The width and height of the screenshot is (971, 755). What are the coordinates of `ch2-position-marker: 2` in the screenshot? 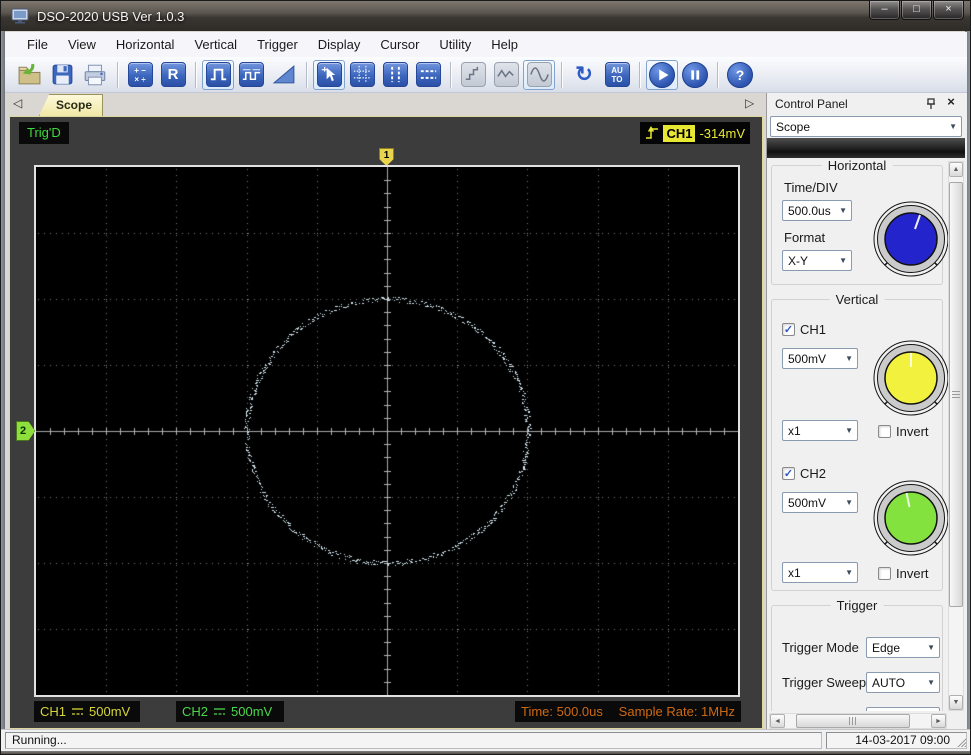 It's located at (25, 431).